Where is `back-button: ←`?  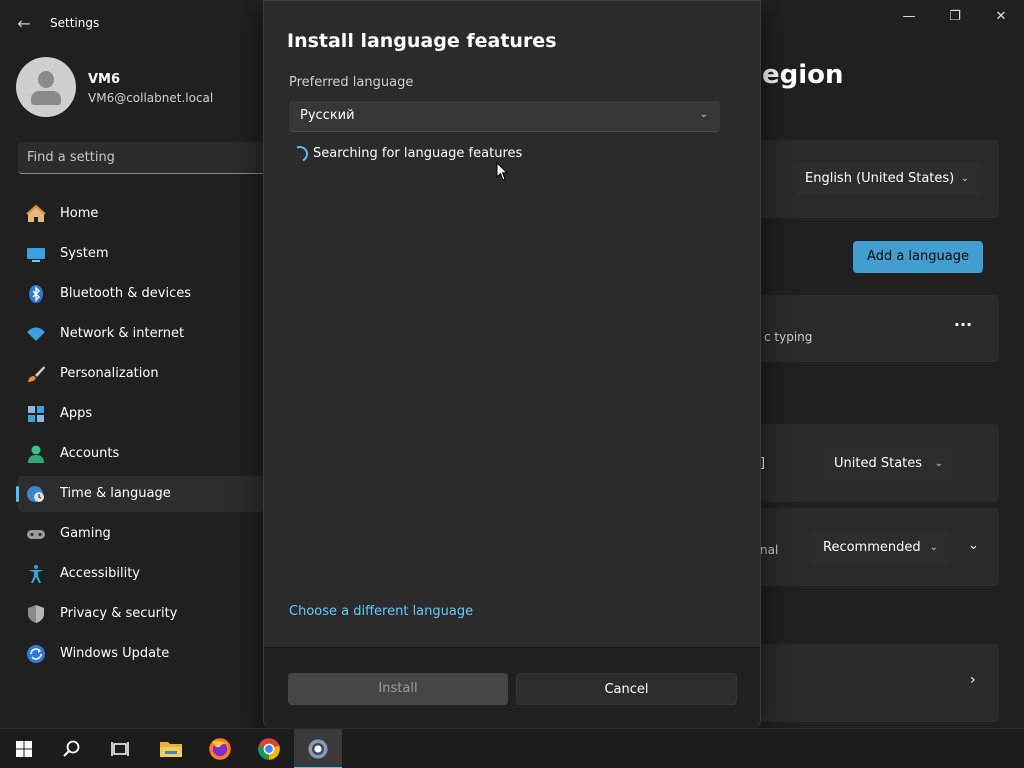
back-button: ← is located at coordinates (24, 24).